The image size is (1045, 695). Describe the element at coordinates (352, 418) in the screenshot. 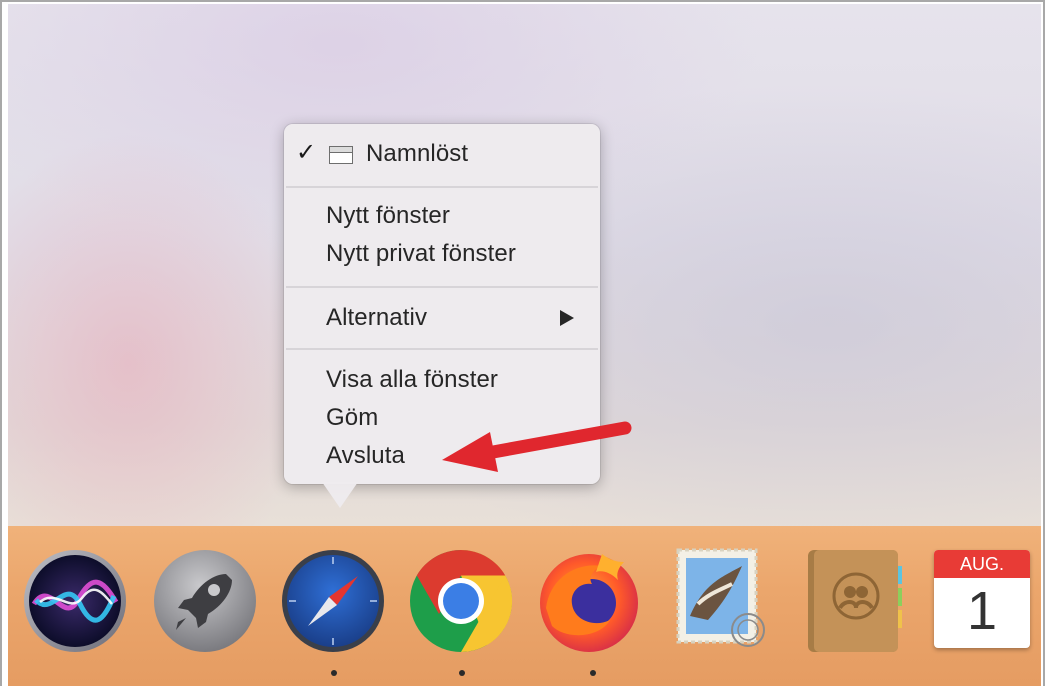

I see `menu-item-hide: Göm` at that location.